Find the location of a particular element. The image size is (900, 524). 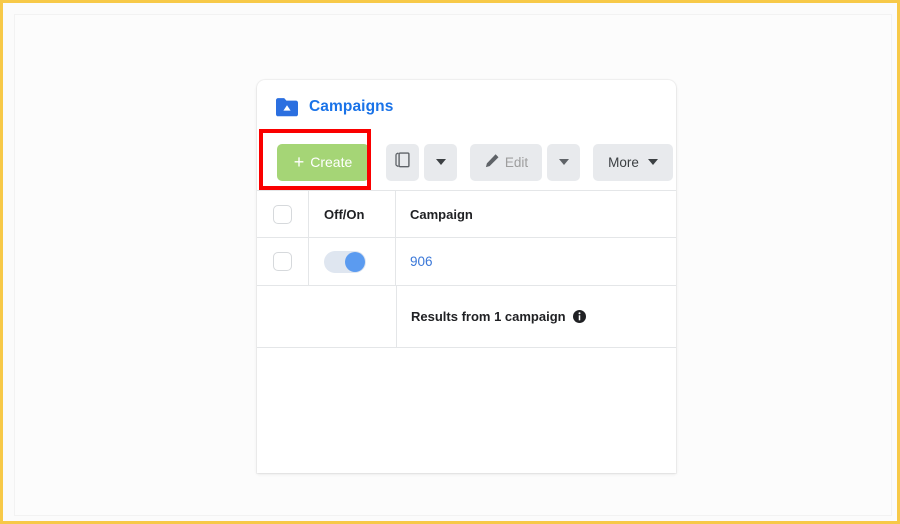

column-header-campaign: Campaign is located at coordinates (536, 214).